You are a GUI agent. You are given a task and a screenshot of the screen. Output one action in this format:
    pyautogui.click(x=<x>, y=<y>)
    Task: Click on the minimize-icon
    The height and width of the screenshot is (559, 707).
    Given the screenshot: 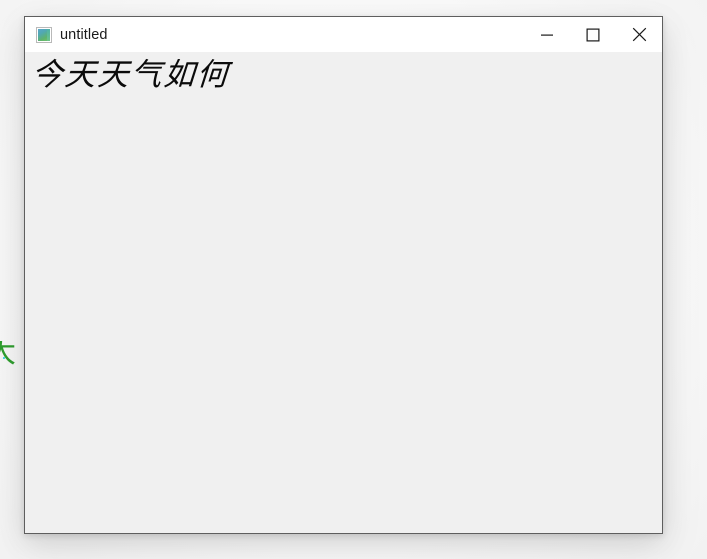 What is the action you would take?
    pyautogui.click(x=547, y=35)
    